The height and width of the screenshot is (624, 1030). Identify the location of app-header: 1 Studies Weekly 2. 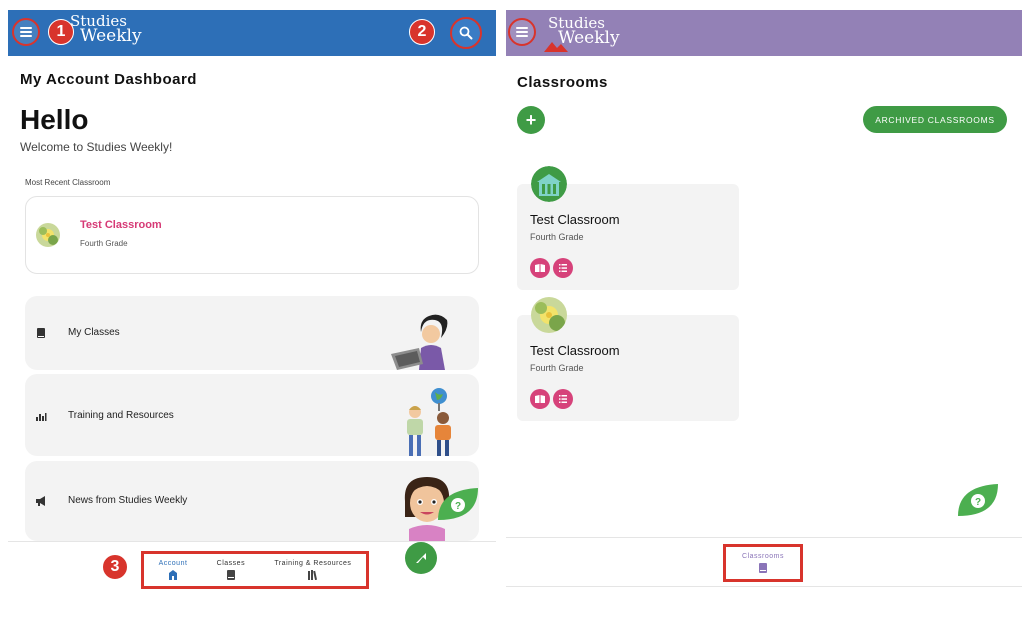
(252, 33).